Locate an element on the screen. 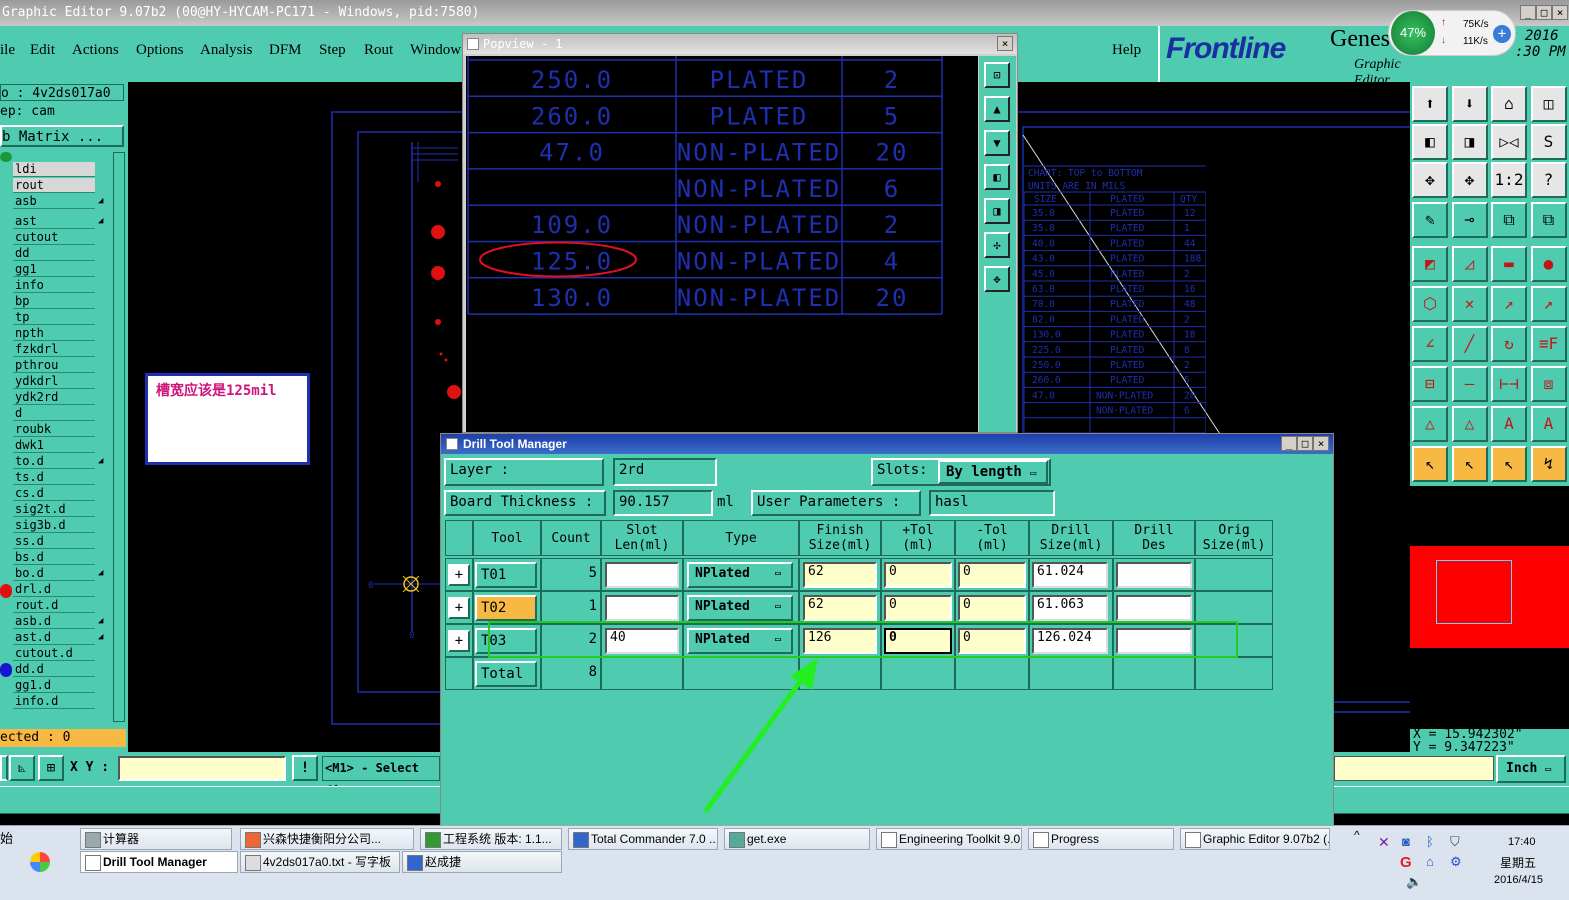 This screenshot has width=1569, height=900. box-icon: ⊟ is located at coordinates (1430, 384).